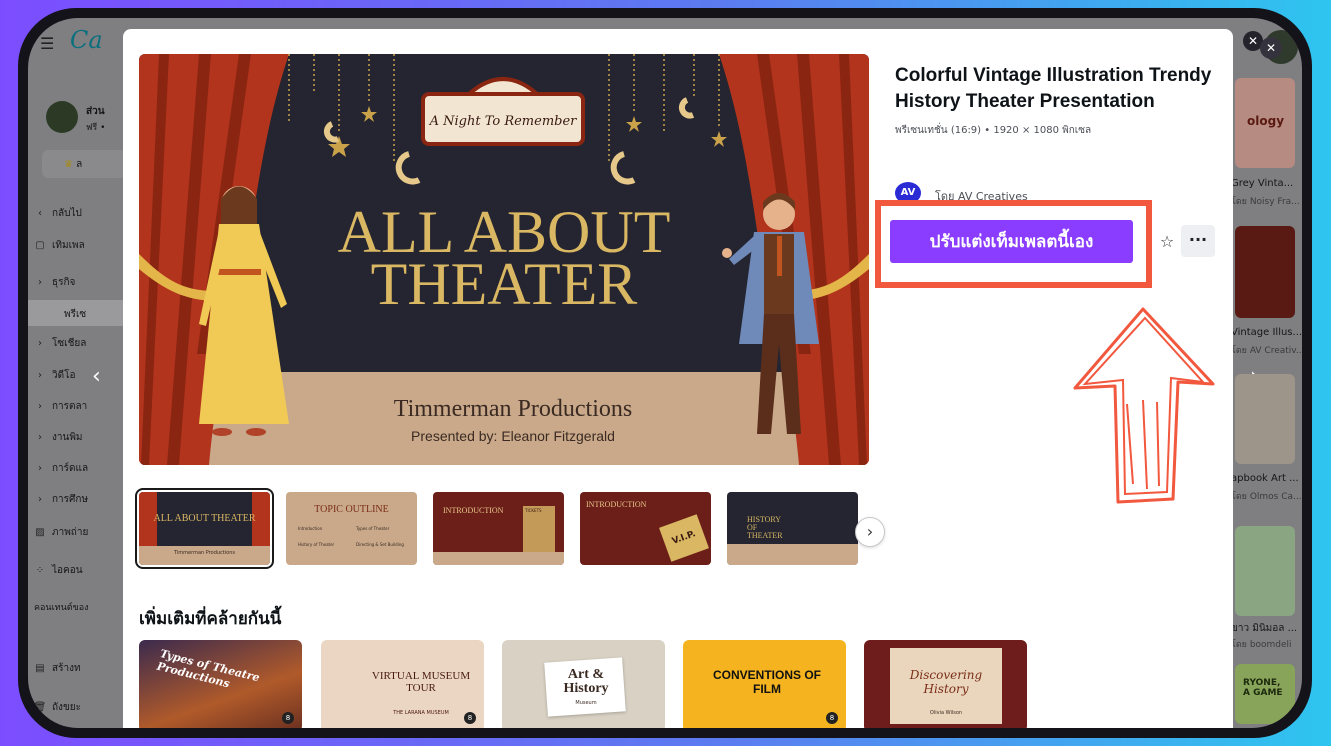  What do you see at coordinates (498, 528) in the screenshot?
I see `thumbnail-3: INTRODUCTION TICKETS` at bounding box center [498, 528].